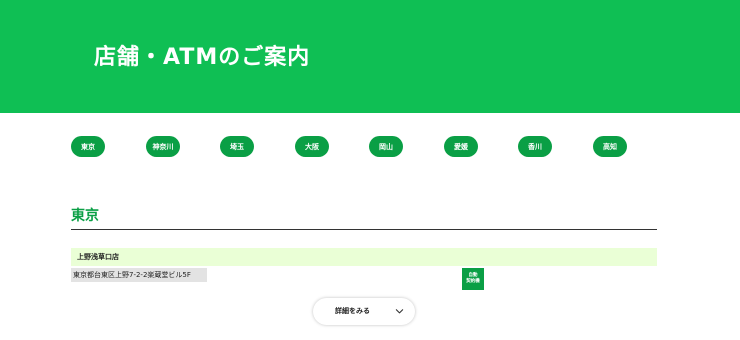 This screenshot has height=340, width=740. I want to click on region-tab-kagawa: 香川, so click(535, 146).